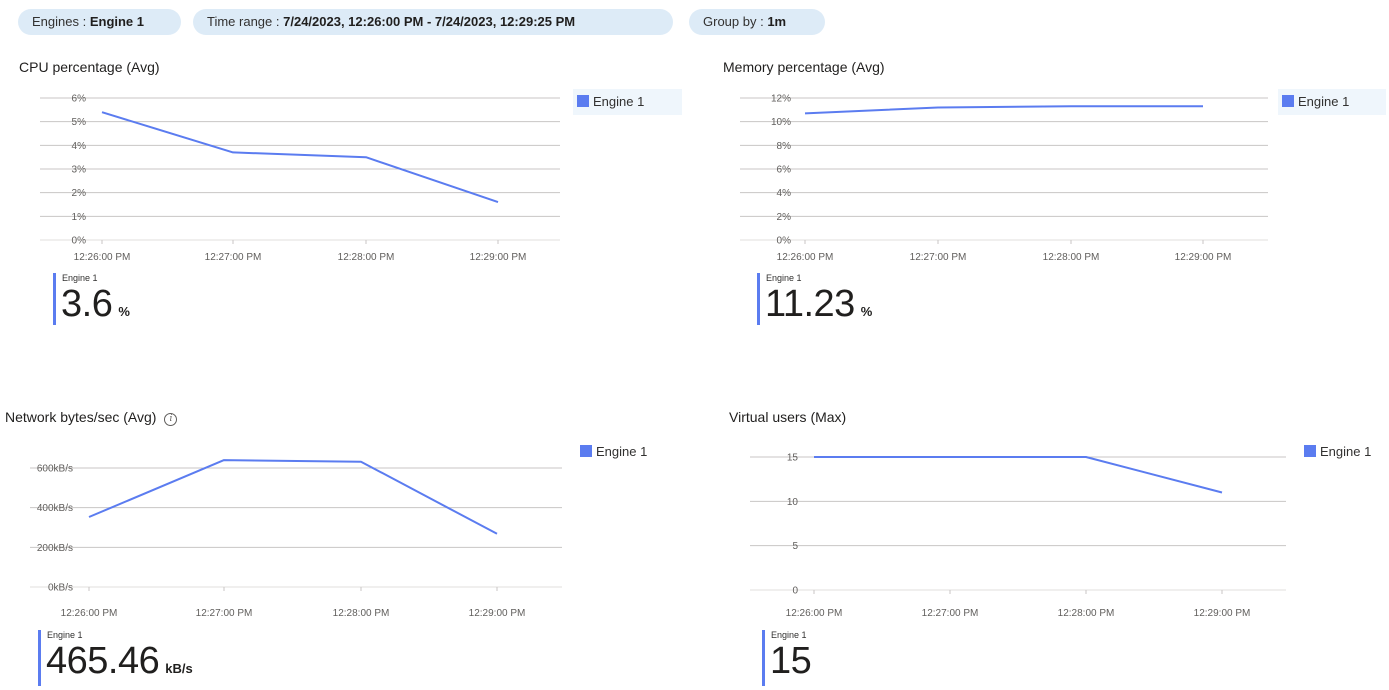 The image size is (1389, 690). I want to click on memory-summary-value: 11.23, so click(810, 304).